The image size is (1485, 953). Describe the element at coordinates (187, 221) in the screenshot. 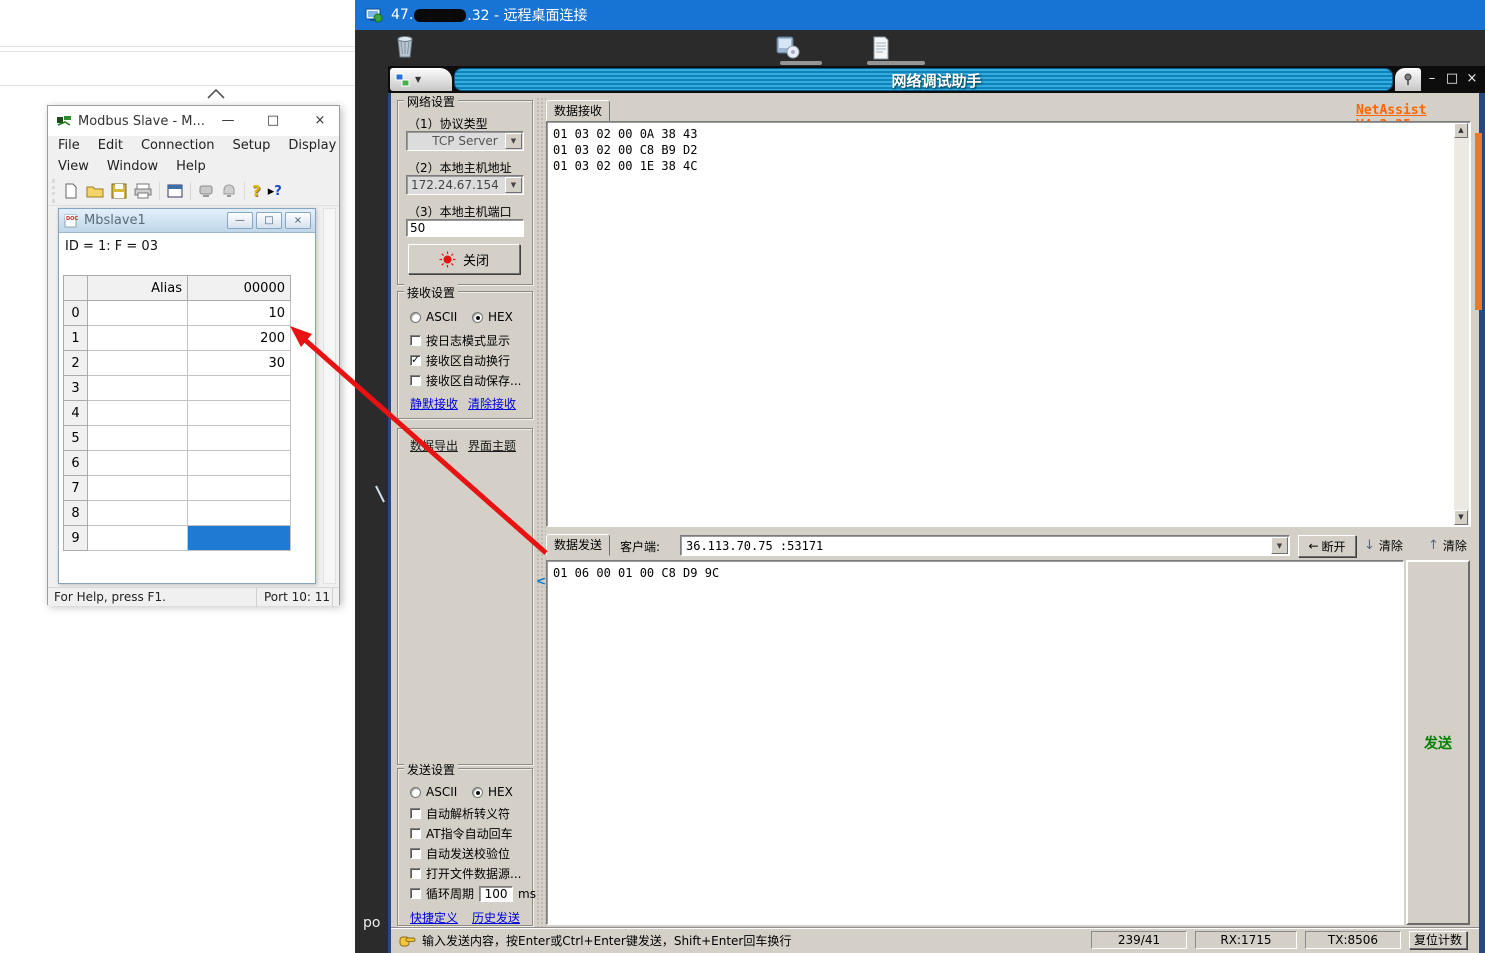

I see `doc-titlebar: DOC Mbslave1 — □ ×` at that location.